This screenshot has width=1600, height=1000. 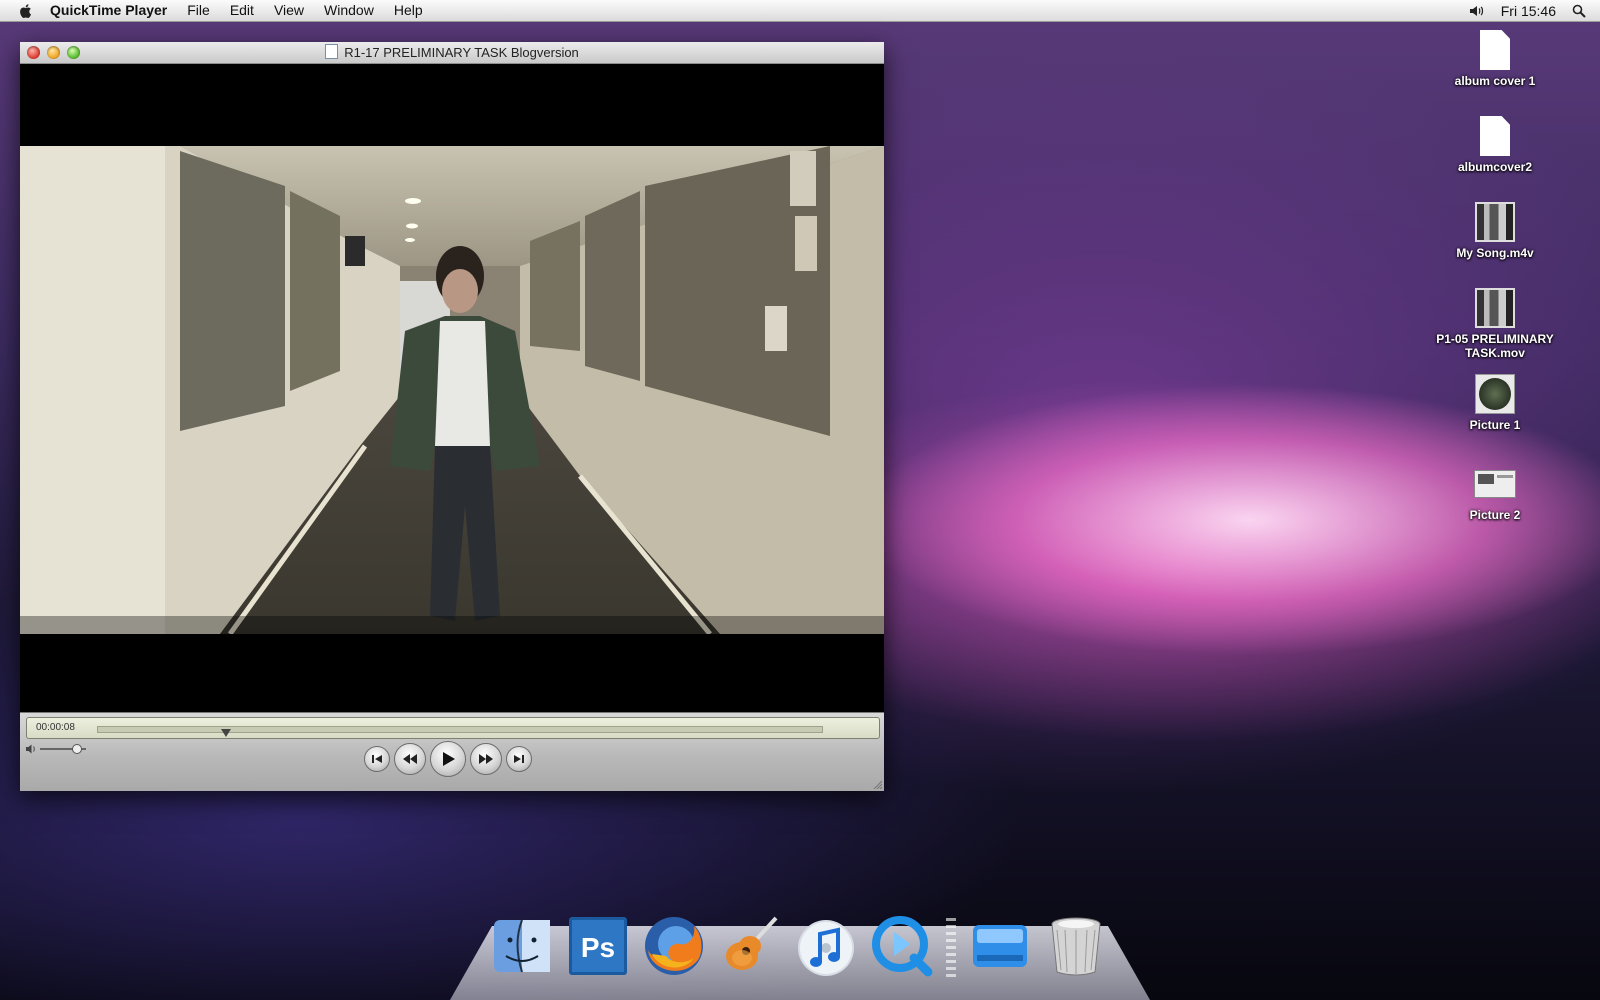 I want to click on go-to-end-button, so click(x=519, y=759).